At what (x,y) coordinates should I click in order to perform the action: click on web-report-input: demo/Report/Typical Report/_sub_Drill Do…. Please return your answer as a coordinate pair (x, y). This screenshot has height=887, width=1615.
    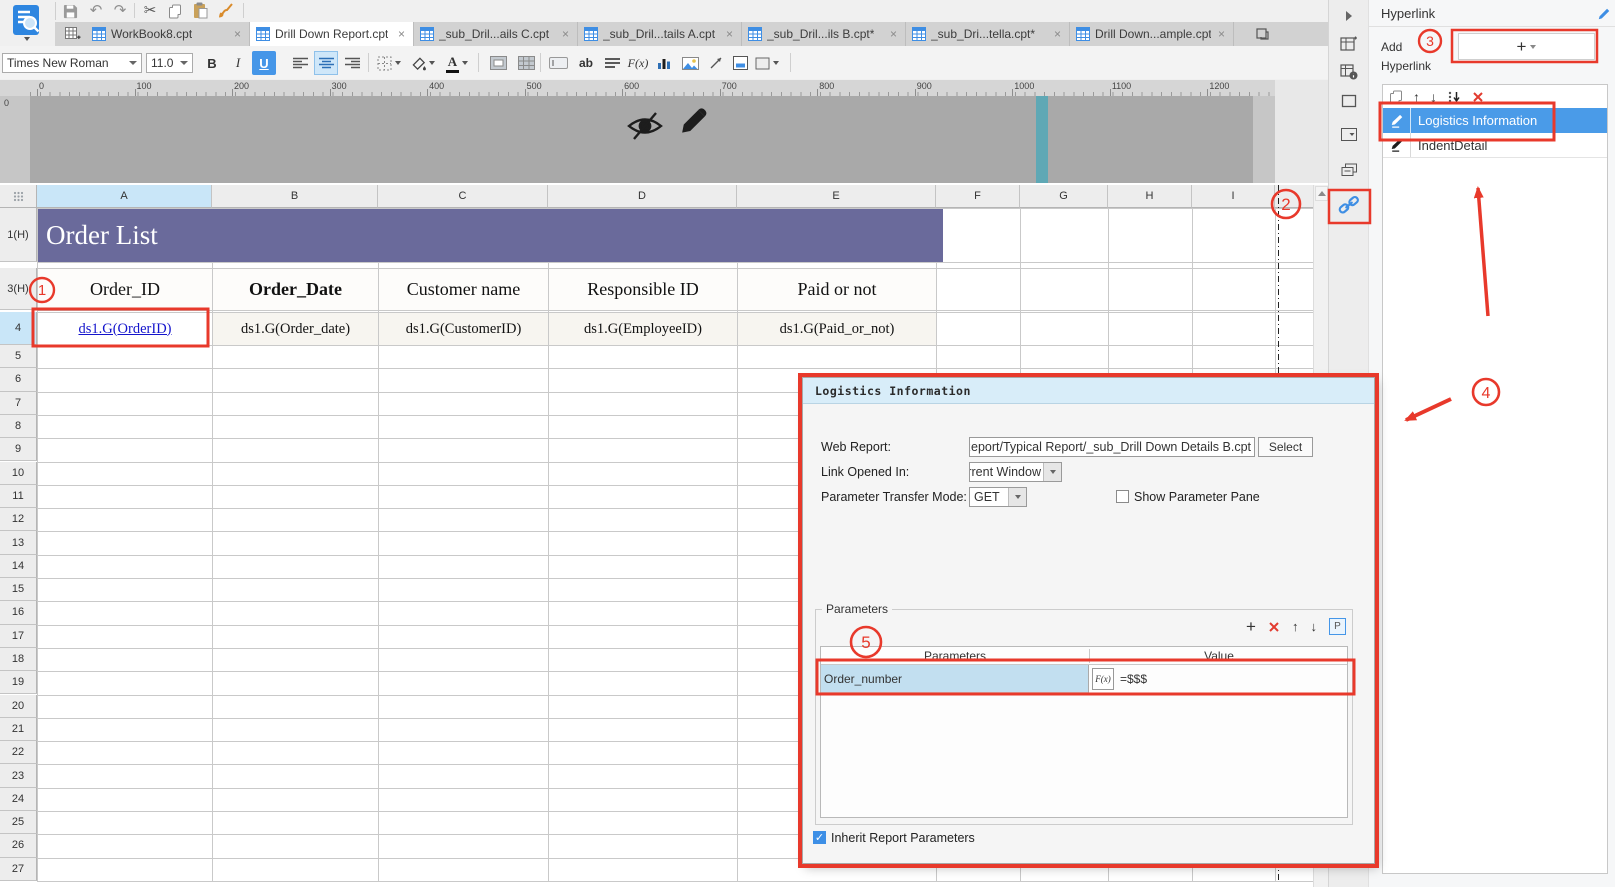
    Looking at the image, I should click on (1112, 447).